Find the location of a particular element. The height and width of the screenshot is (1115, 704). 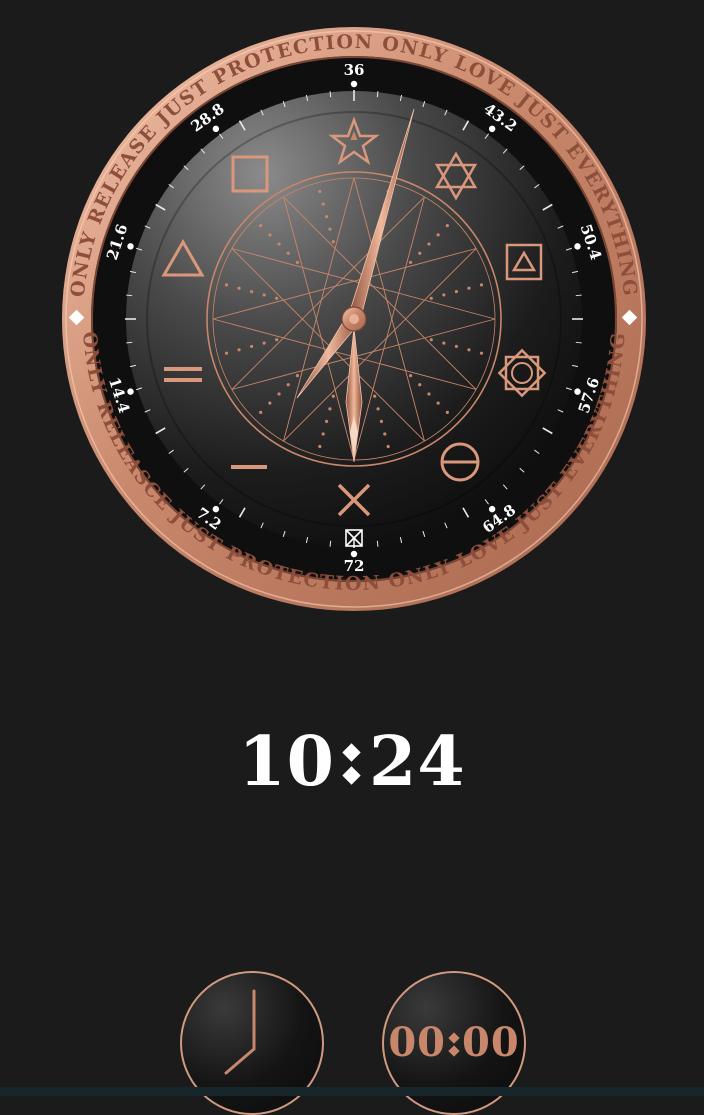

digital-hours: 10 is located at coordinates (286, 762).